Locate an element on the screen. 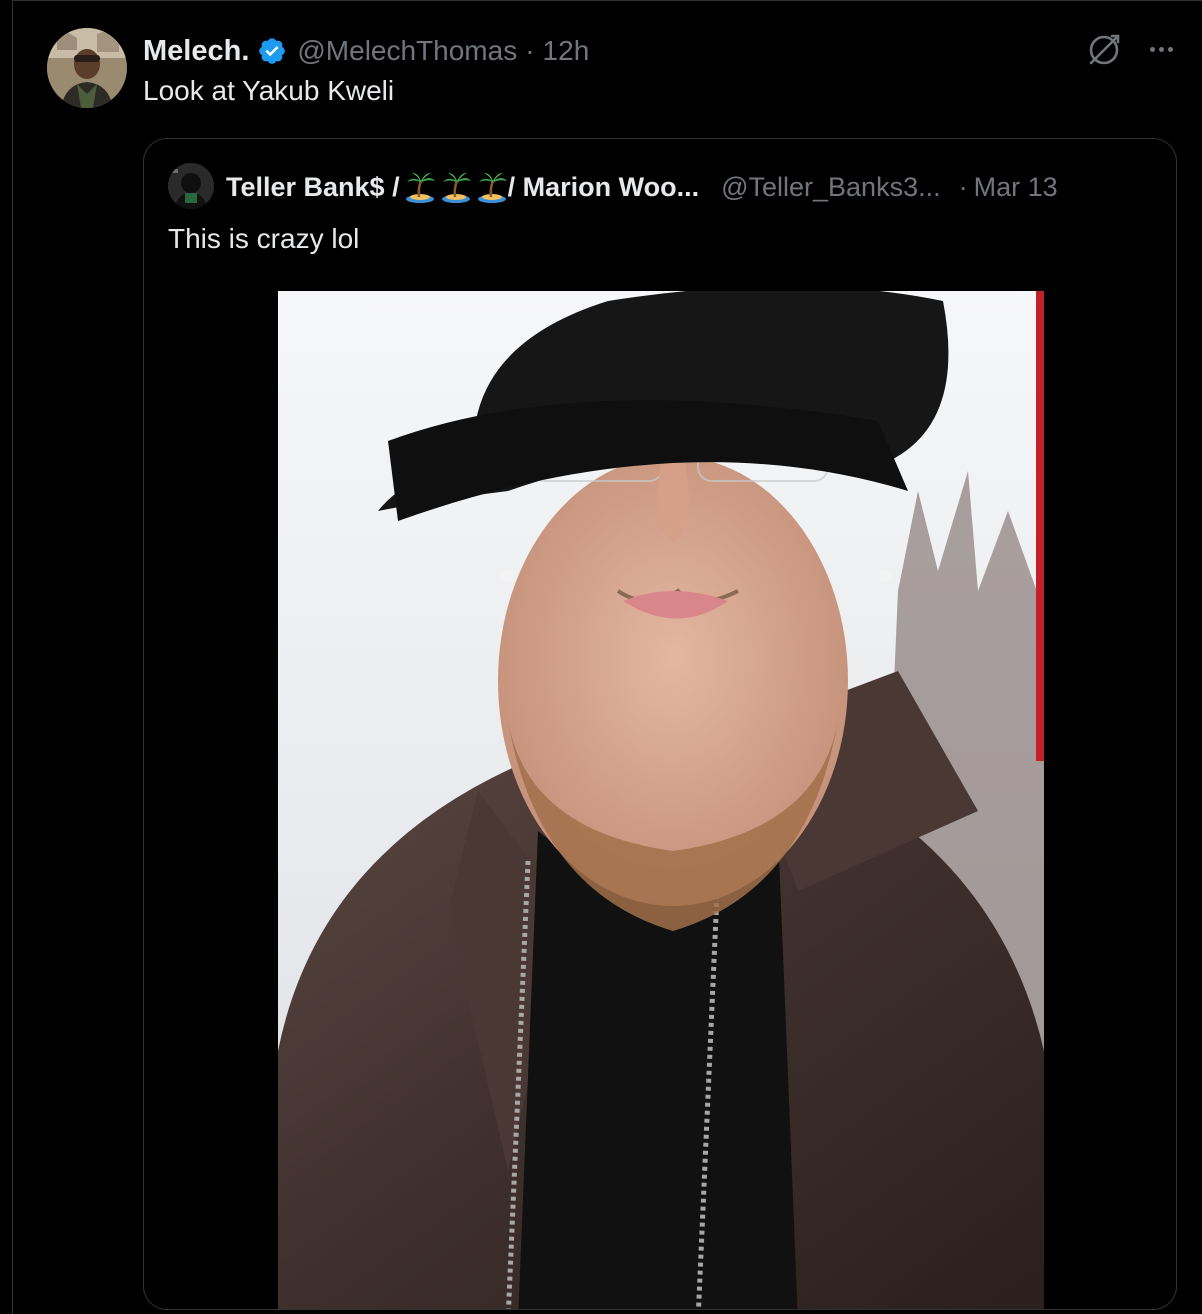 The width and height of the screenshot is (1202, 1314). quoted-timestamp: Mar 13 is located at coordinates (1016, 187).